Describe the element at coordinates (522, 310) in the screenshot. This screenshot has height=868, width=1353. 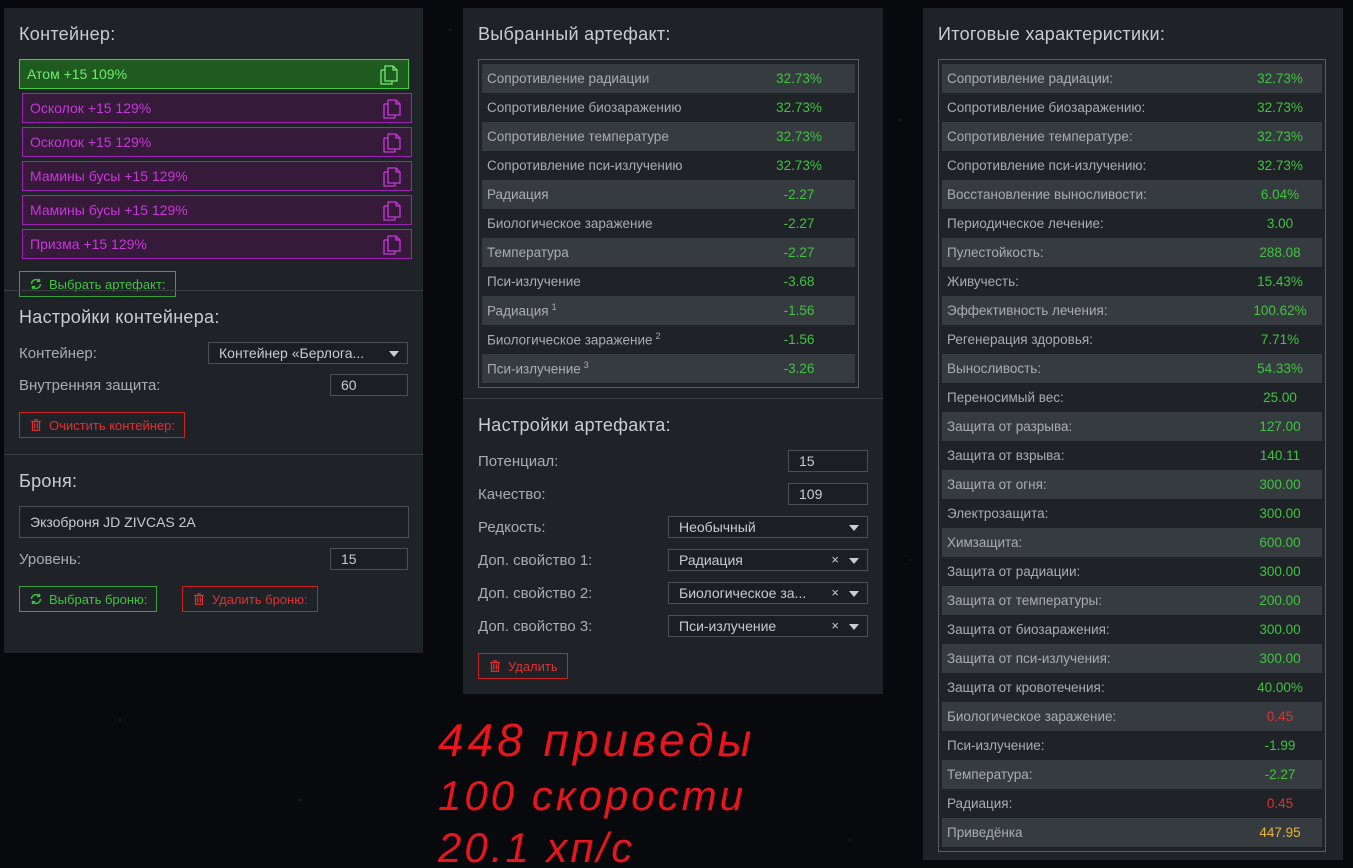
I see `stat-name: Радиация 1` at that location.